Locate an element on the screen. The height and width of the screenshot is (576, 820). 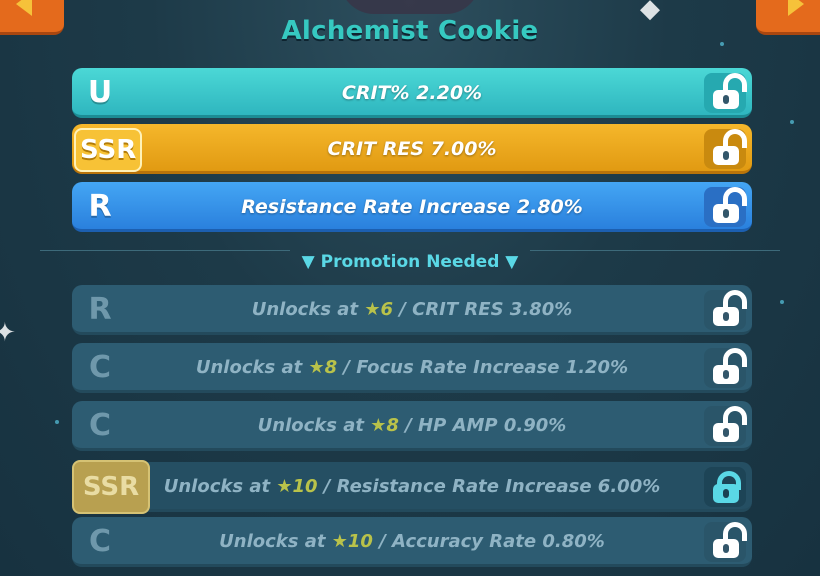
lock-status is located at coordinates (725, 487).